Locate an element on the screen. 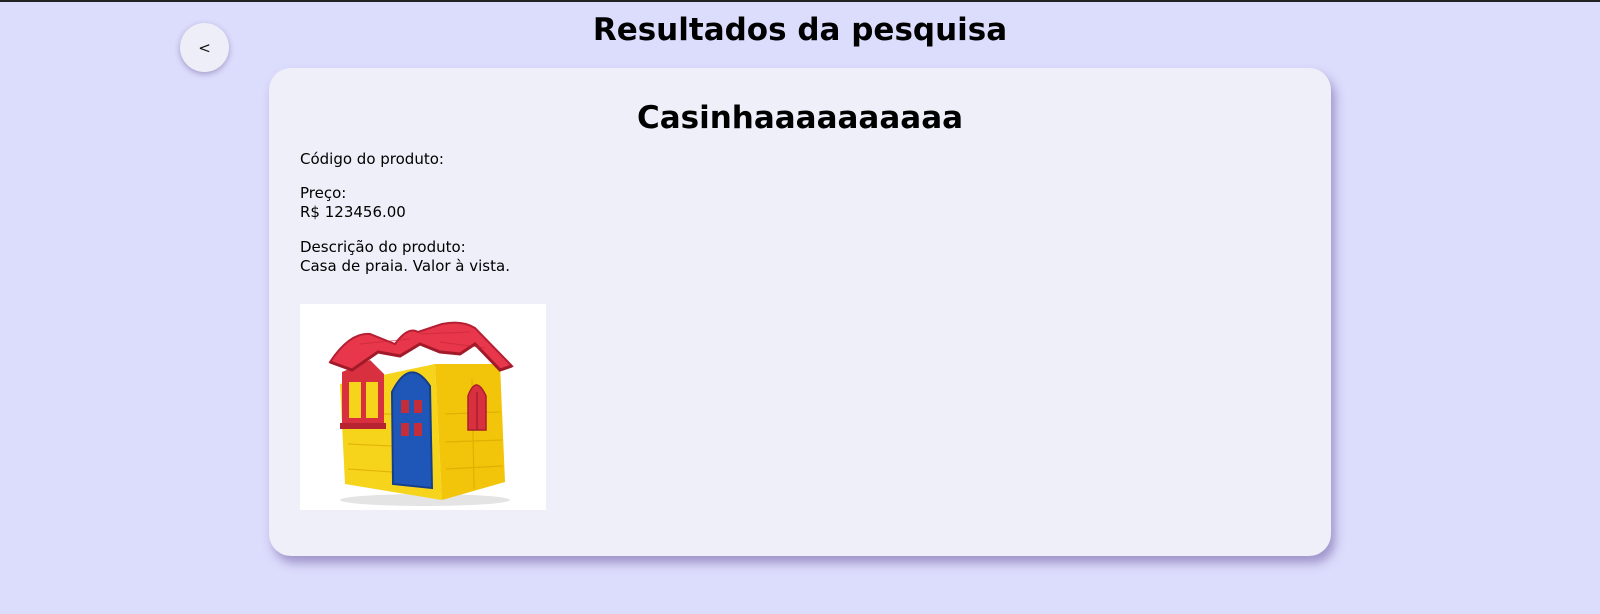 Image resolution: width=1600 pixels, height=614 pixels. product-code-label: Código do produto: is located at coordinates (372, 159).